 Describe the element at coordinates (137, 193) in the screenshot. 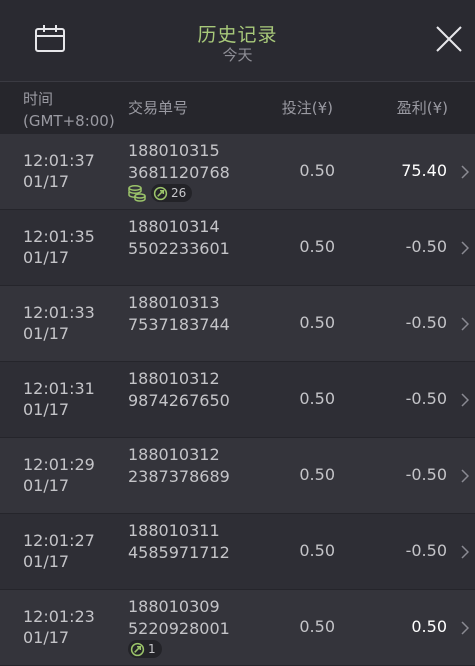

I see `coin-stack-icon` at that location.